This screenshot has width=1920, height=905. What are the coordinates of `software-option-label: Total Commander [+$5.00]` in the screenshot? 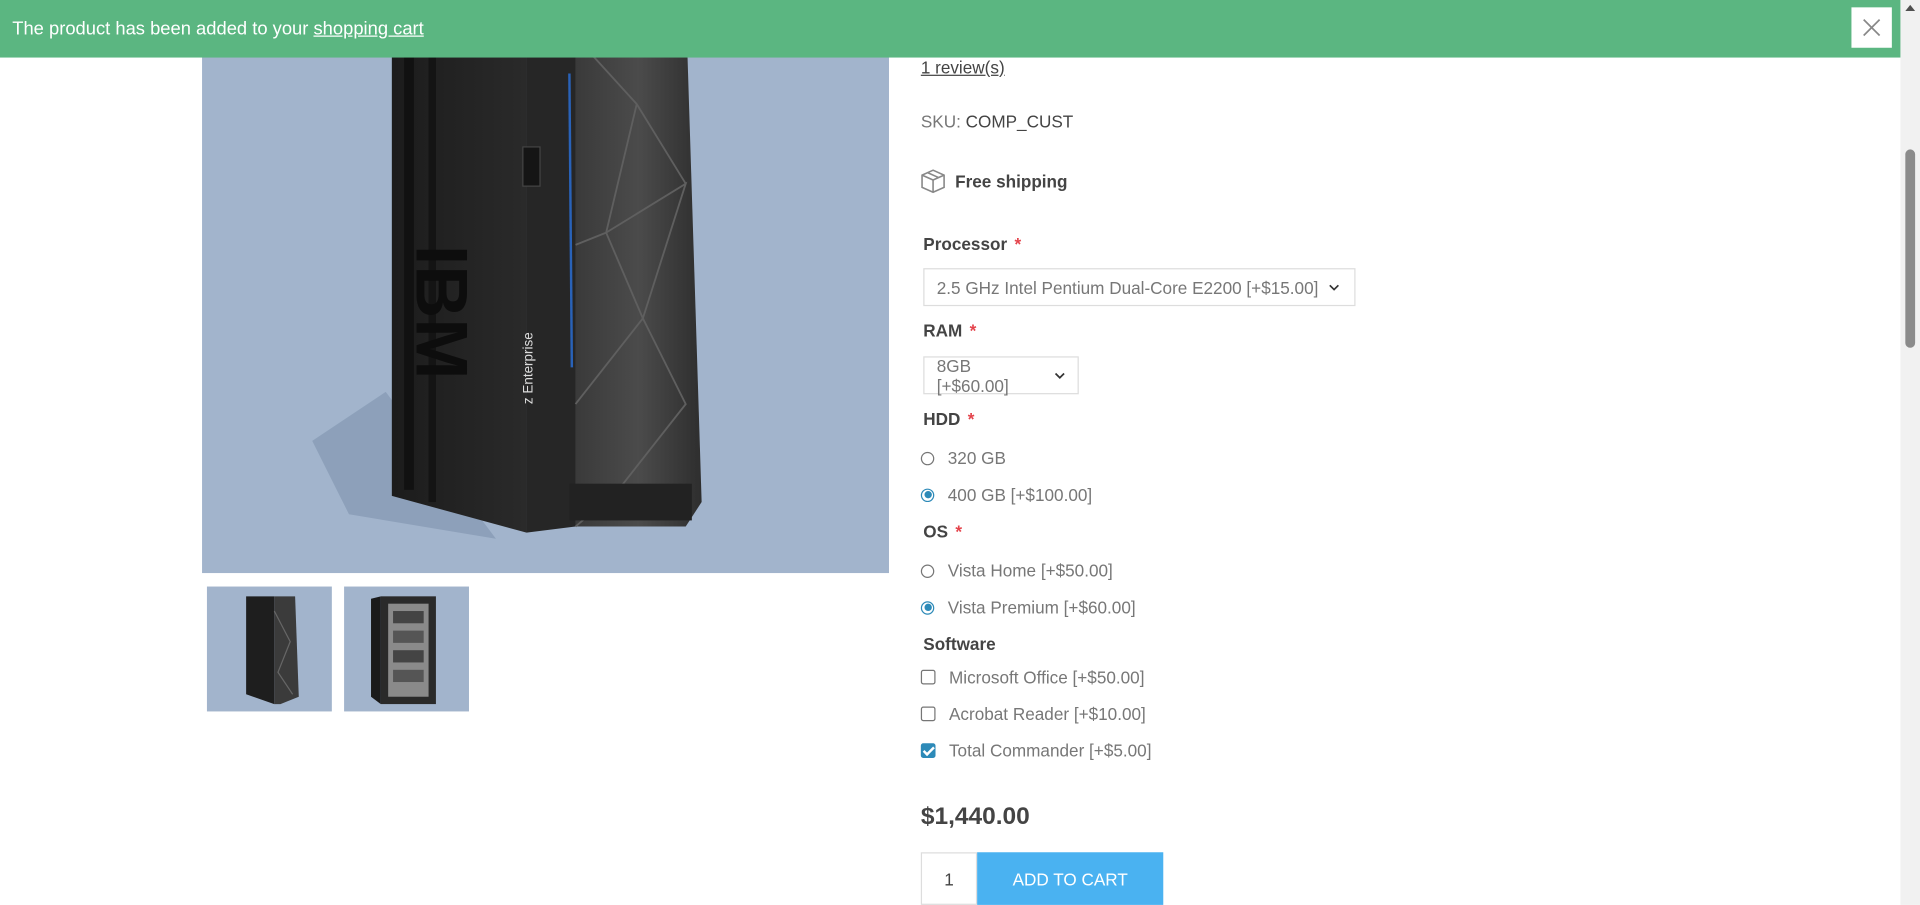 It's located at (1050, 750).